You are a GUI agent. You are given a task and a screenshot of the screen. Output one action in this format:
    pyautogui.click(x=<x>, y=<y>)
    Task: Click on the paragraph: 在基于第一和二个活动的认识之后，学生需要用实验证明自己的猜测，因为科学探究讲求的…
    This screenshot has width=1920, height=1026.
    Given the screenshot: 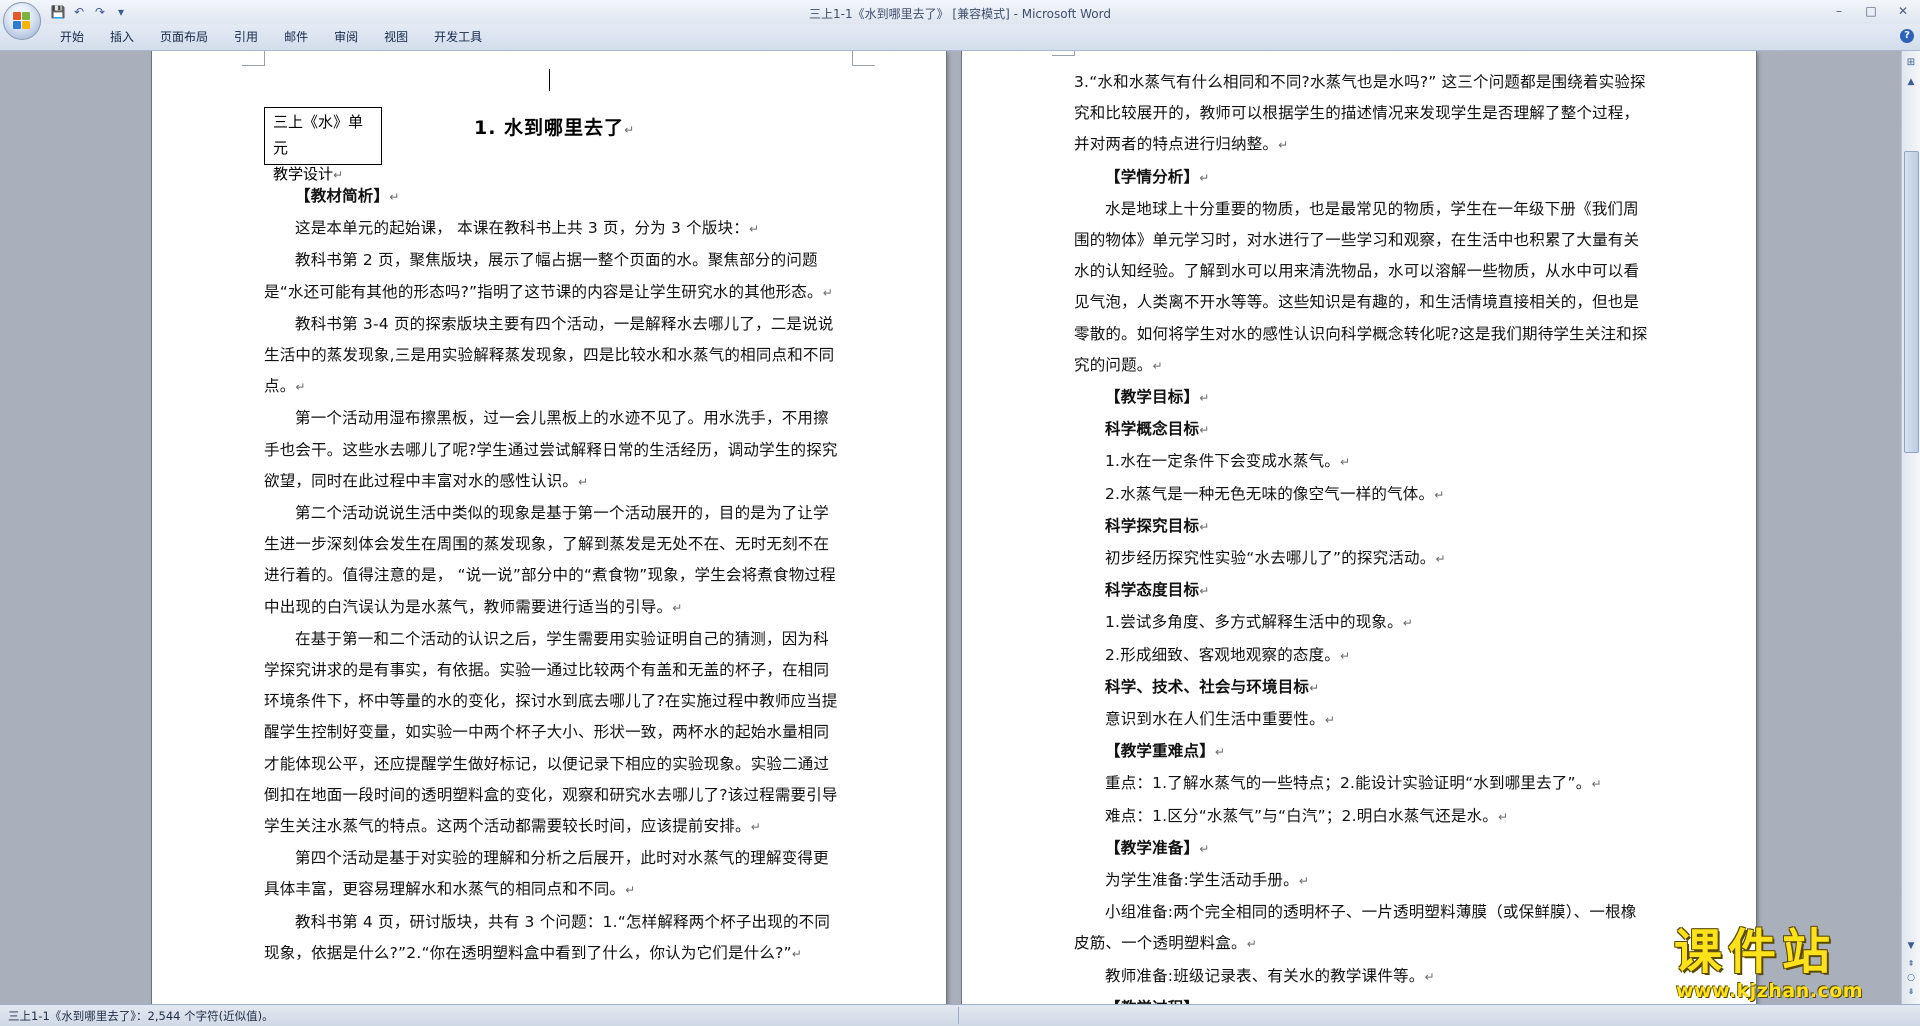 What is the action you would take?
    pyautogui.click(x=554, y=733)
    